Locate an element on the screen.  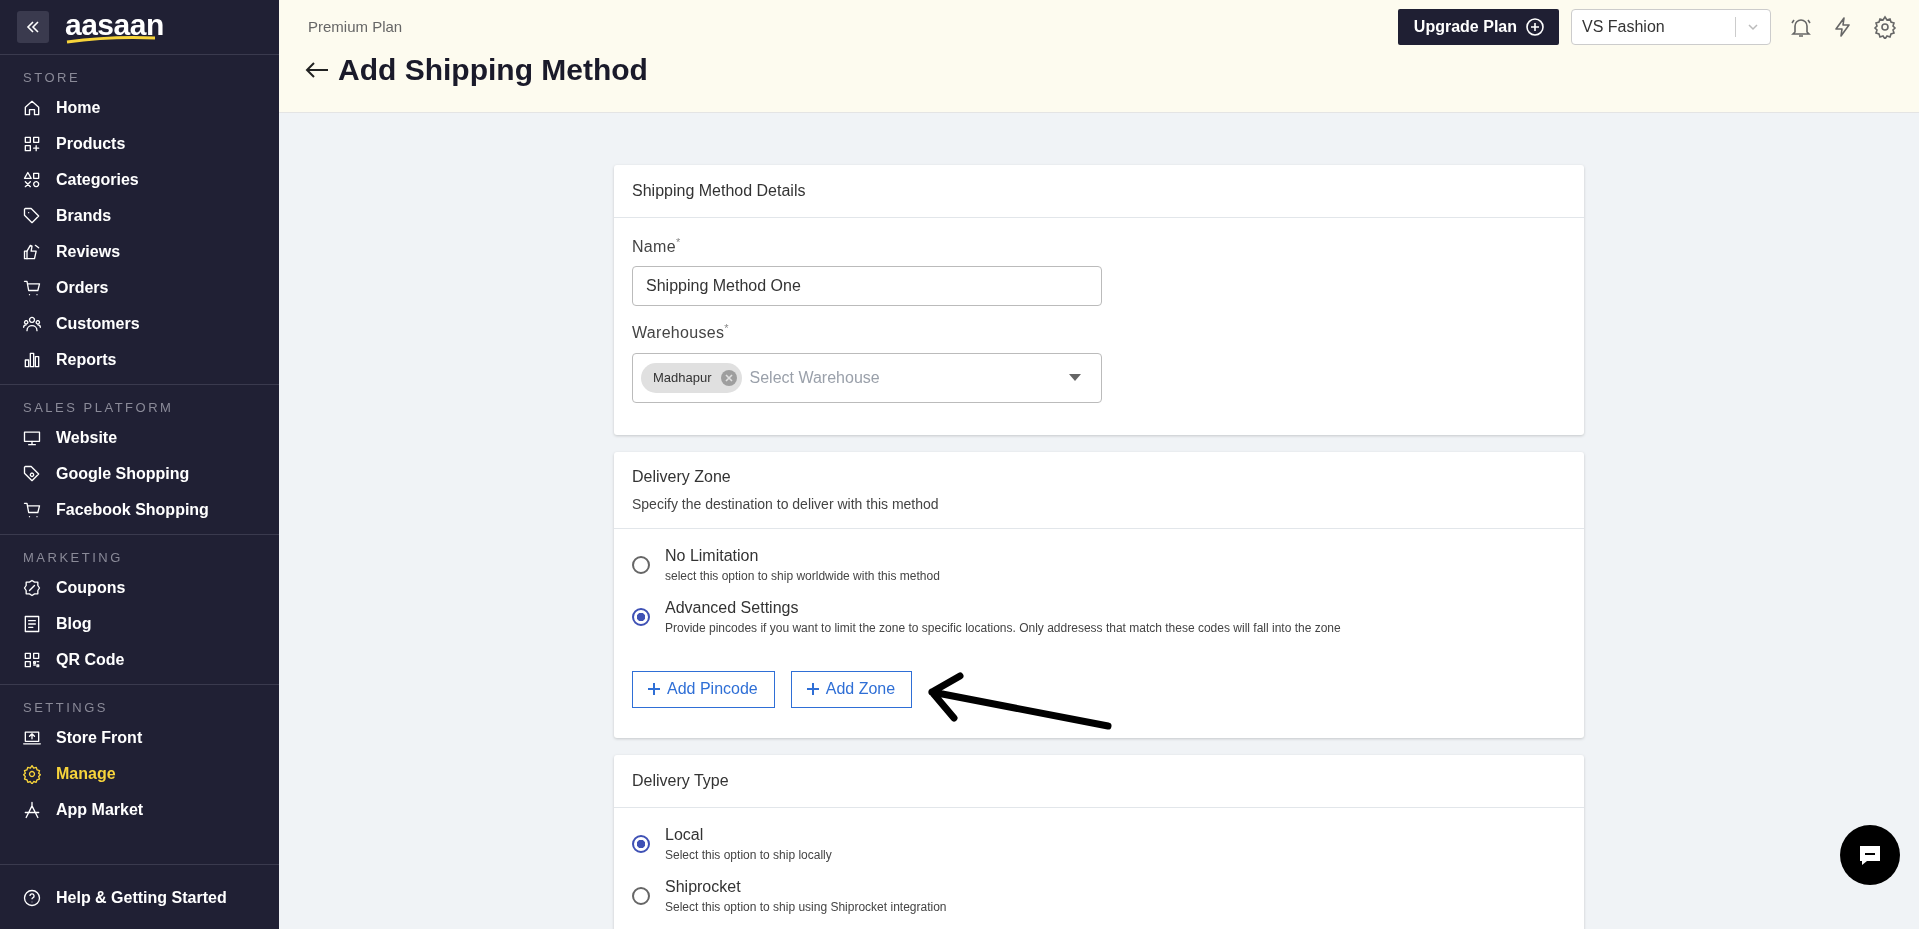
users-icon is located at coordinates (32, 324).